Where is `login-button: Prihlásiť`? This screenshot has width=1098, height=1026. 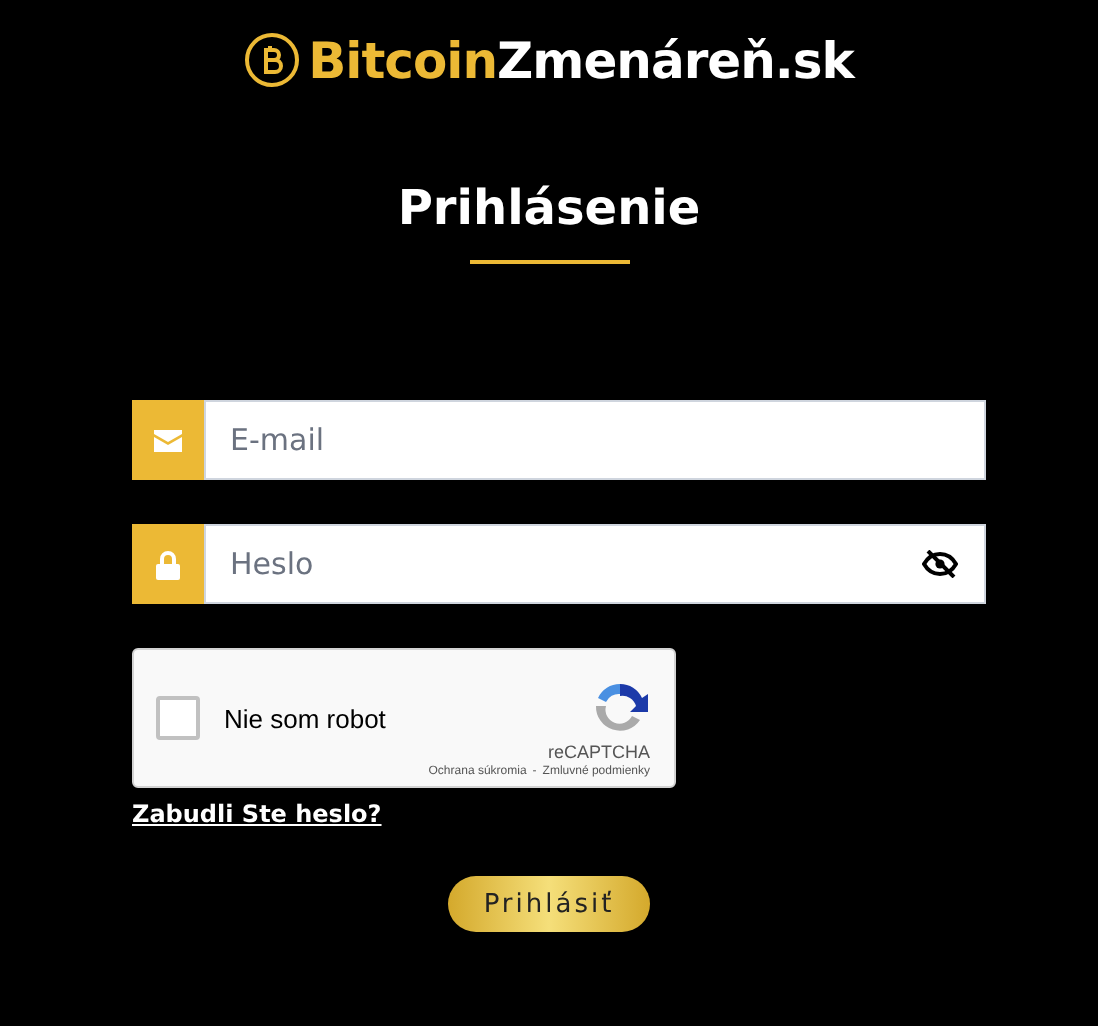 login-button: Prihlásiť is located at coordinates (549, 904).